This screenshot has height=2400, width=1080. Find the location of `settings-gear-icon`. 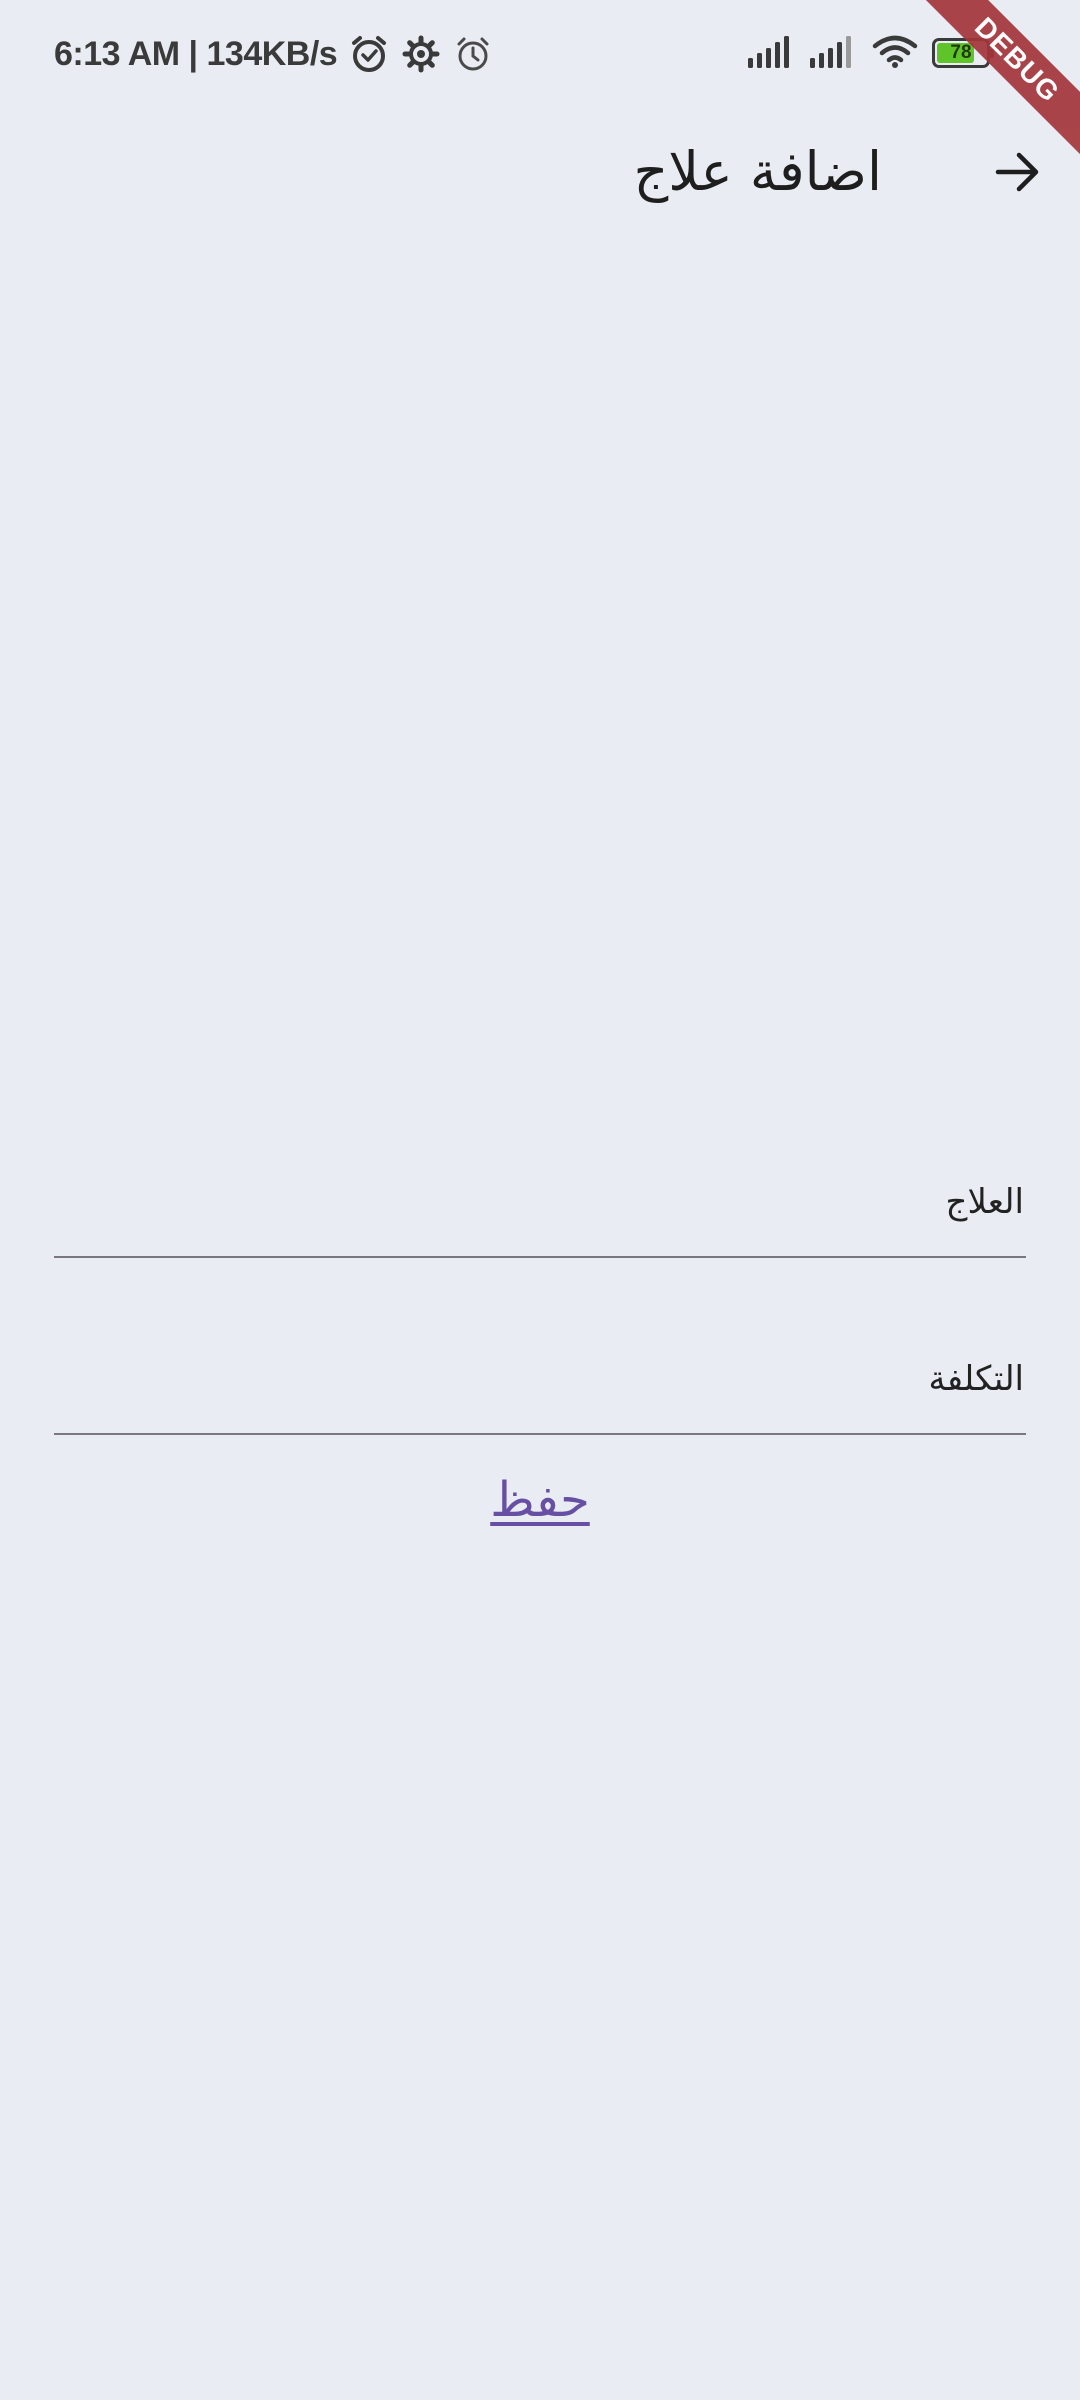

settings-gear-icon is located at coordinates (421, 54).